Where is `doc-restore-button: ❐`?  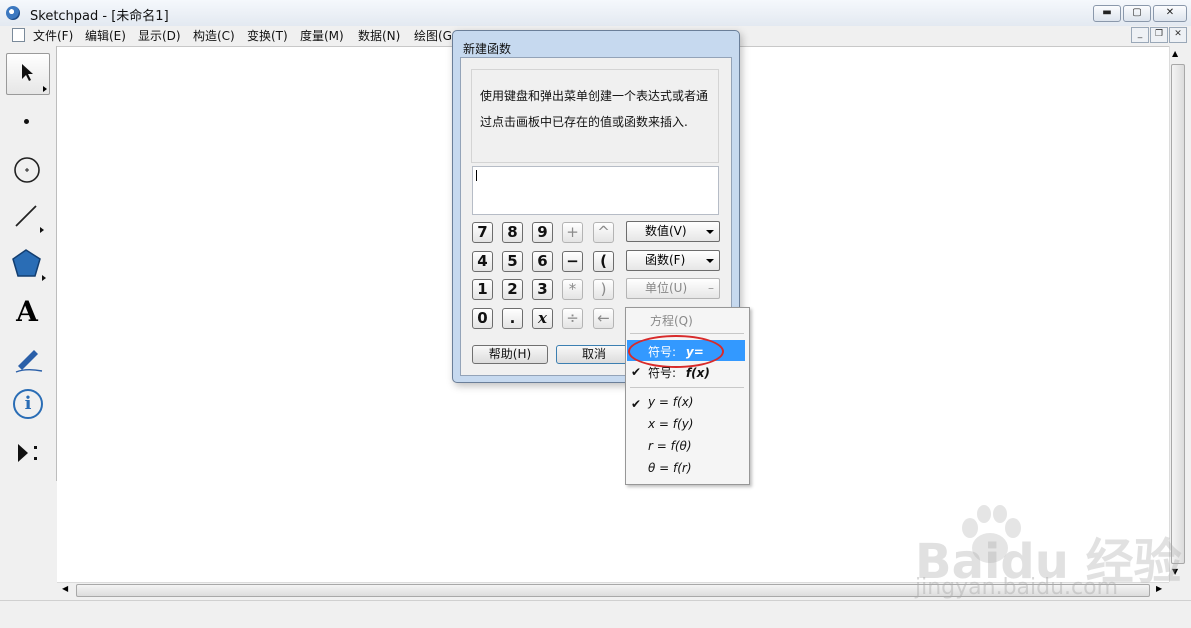
doc-restore-button: ❐ is located at coordinates (1159, 35).